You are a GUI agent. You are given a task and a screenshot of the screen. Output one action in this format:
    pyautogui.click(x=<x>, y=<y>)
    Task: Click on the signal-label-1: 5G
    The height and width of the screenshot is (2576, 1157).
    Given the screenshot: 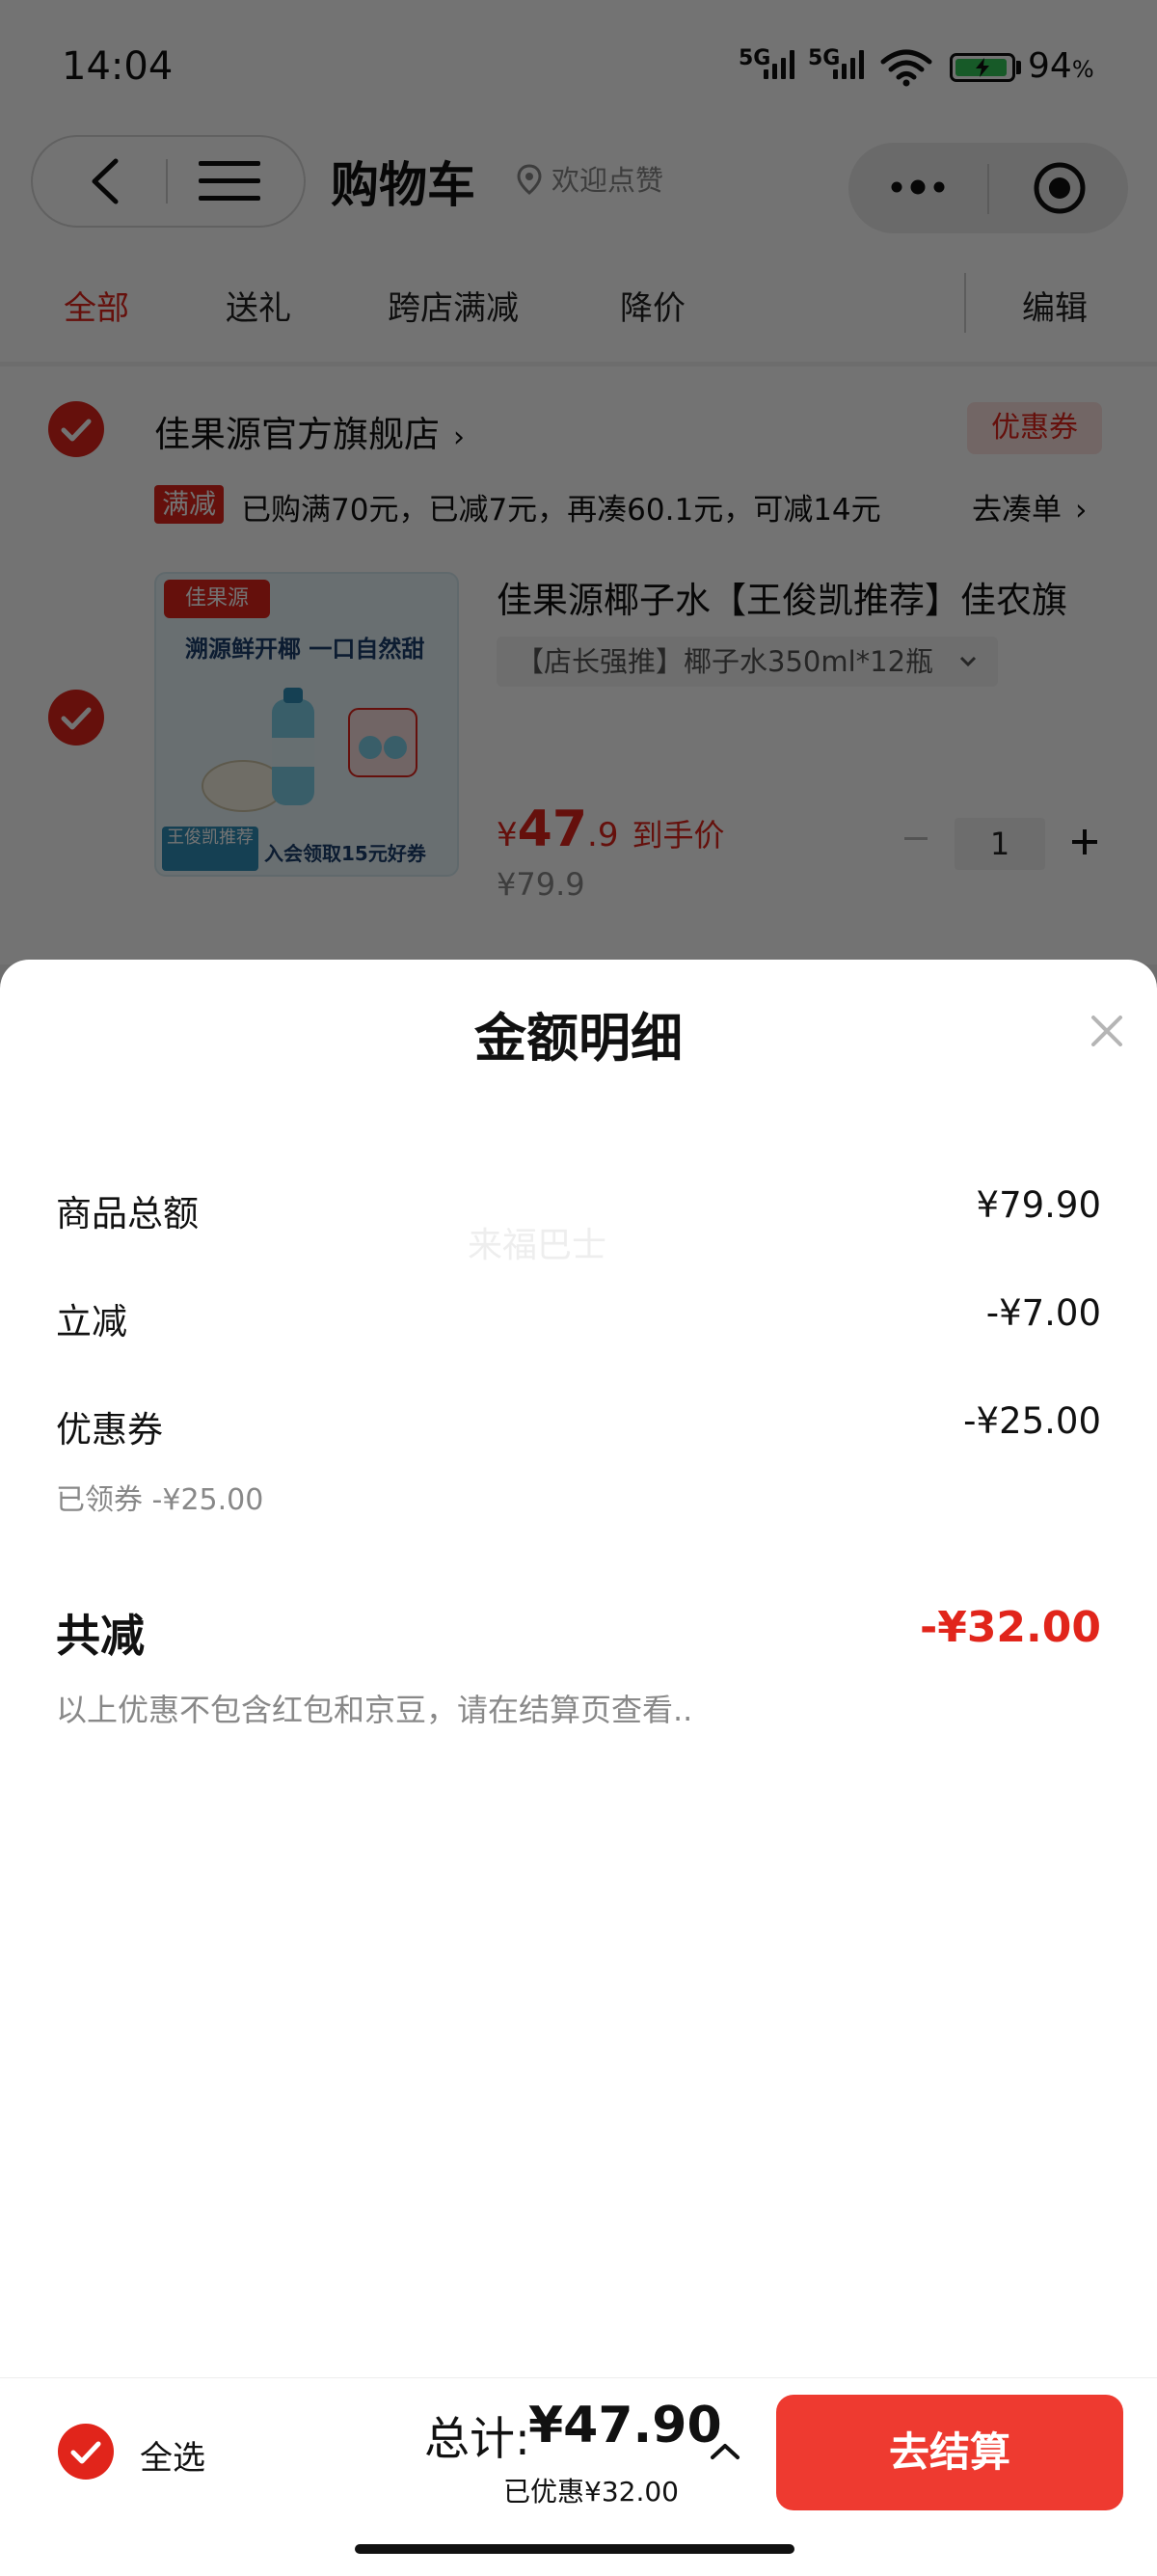 What is the action you would take?
    pyautogui.click(x=755, y=58)
    